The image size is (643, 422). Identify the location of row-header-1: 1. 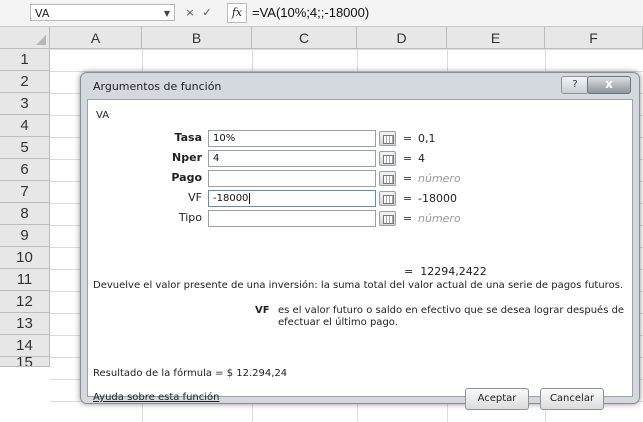
(25, 60).